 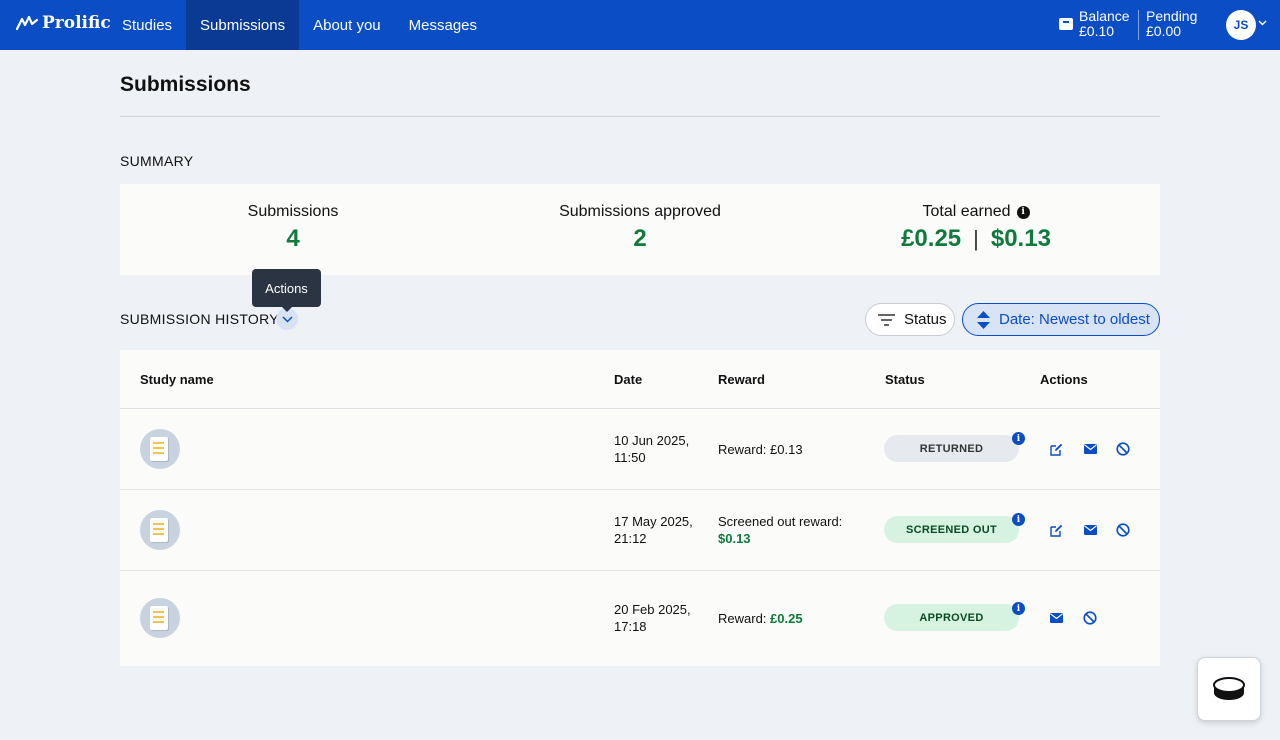 What do you see at coordinates (951, 617) in the screenshot?
I see `status-badge: APPROVED` at bounding box center [951, 617].